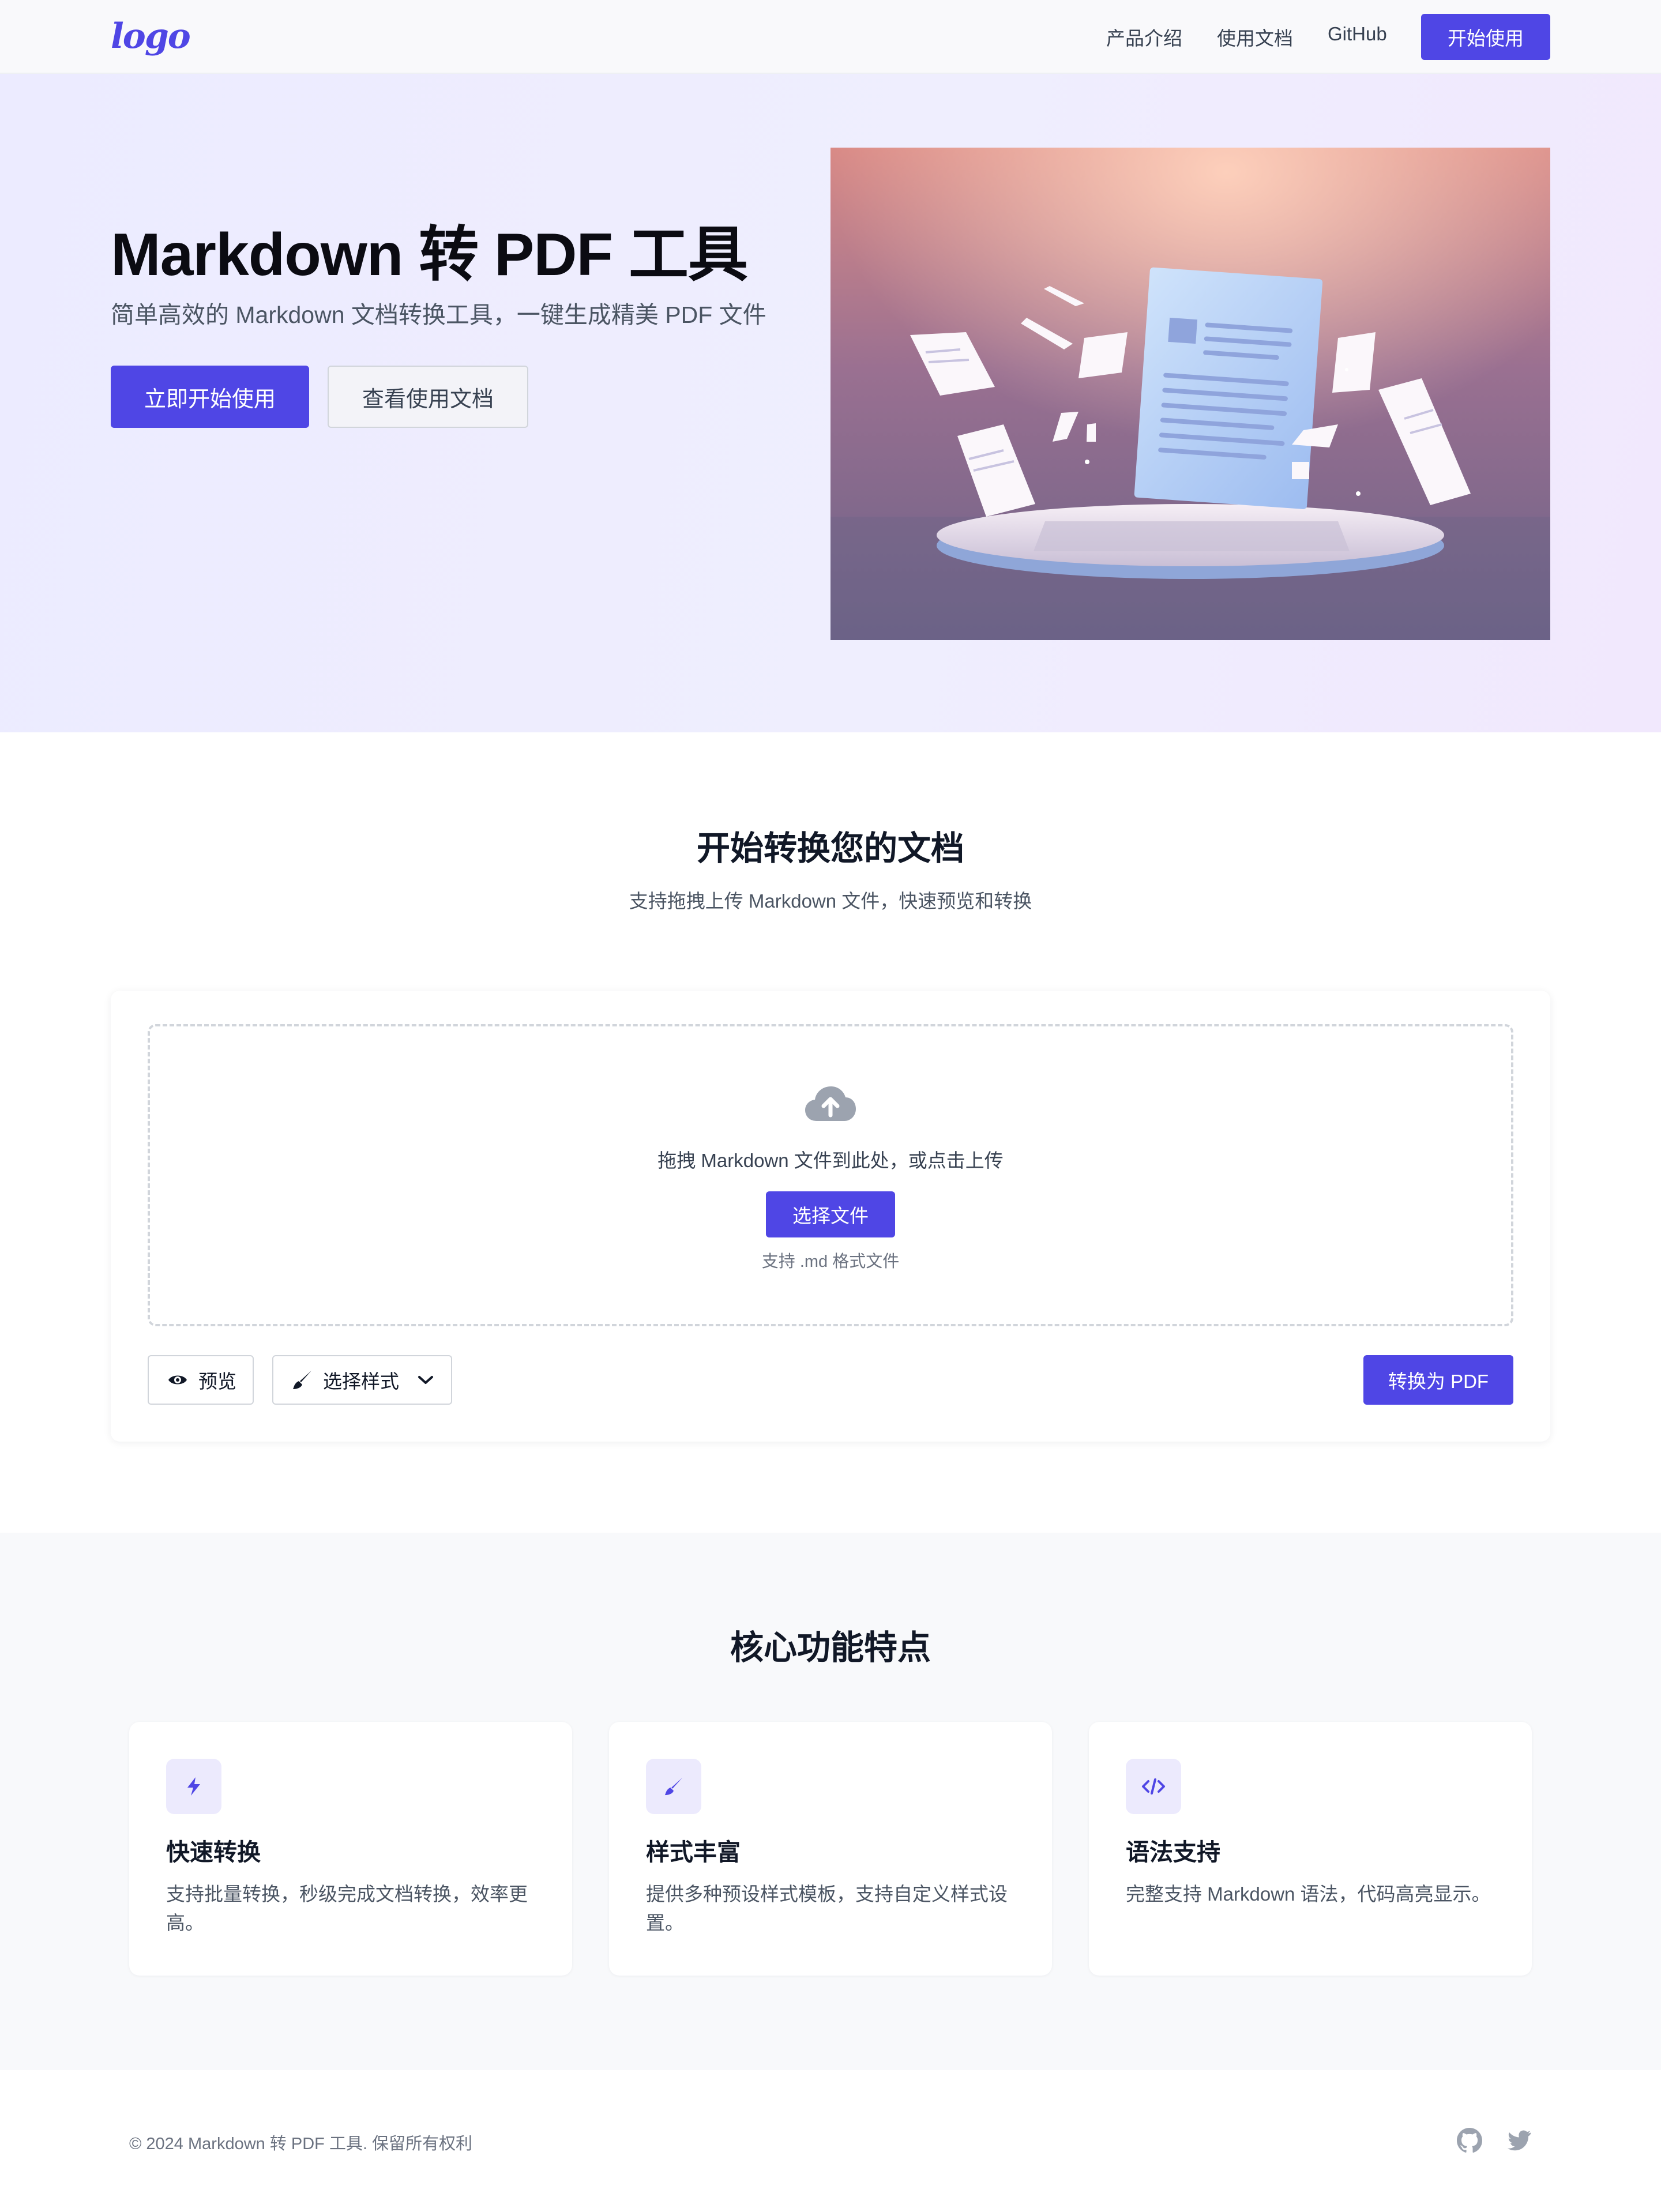 The height and width of the screenshot is (2212, 1661). What do you see at coordinates (1438, 1380) in the screenshot?
I see `convert-pdf-button: 转换为 PDF` at bounding box center [1438, 1380].